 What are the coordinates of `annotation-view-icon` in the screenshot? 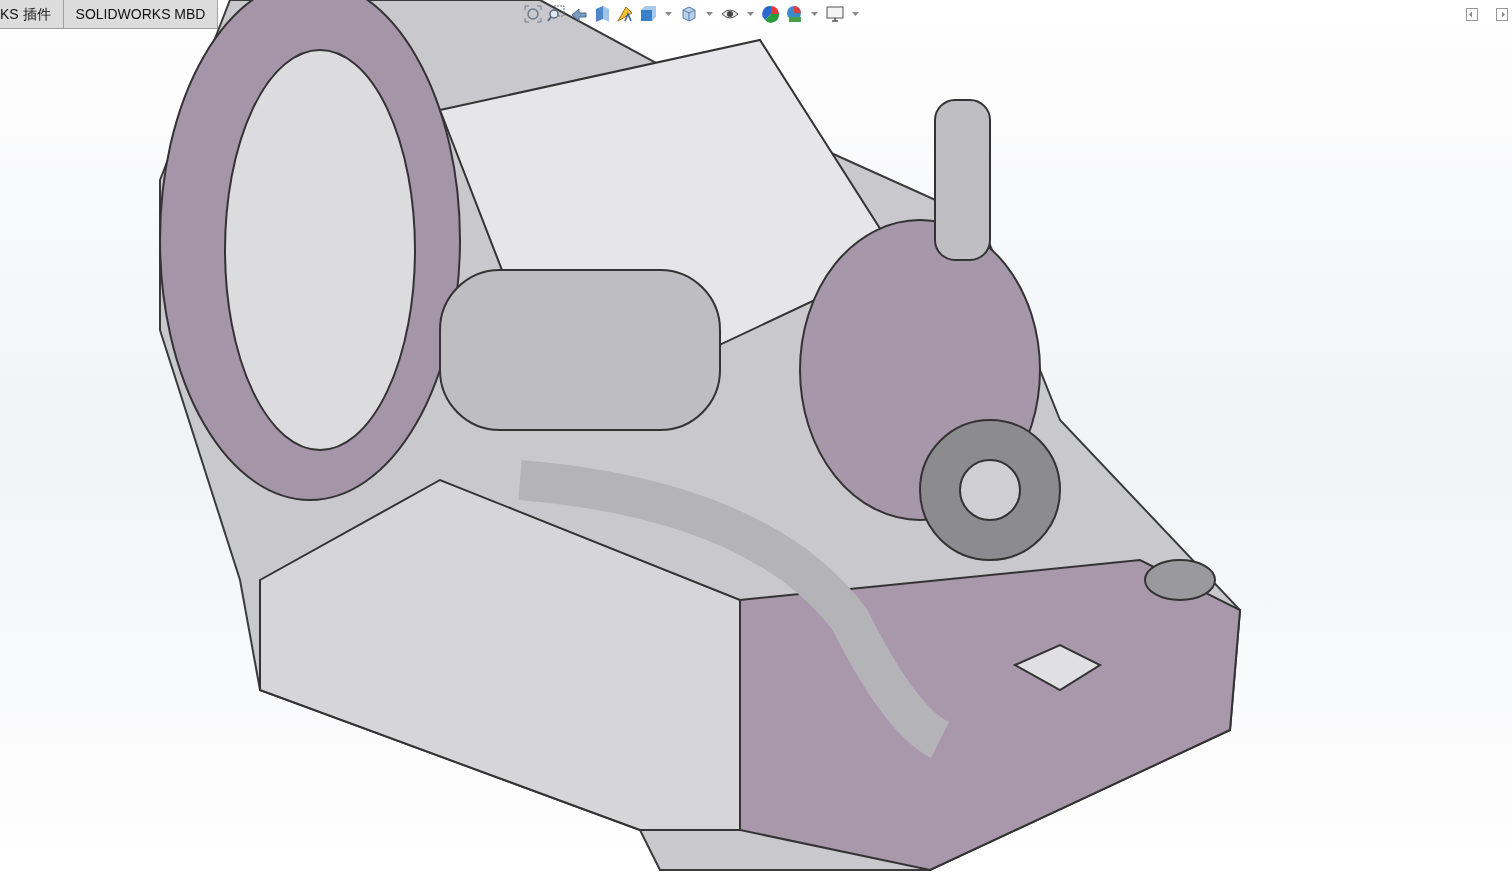 It's located at (625, 14).